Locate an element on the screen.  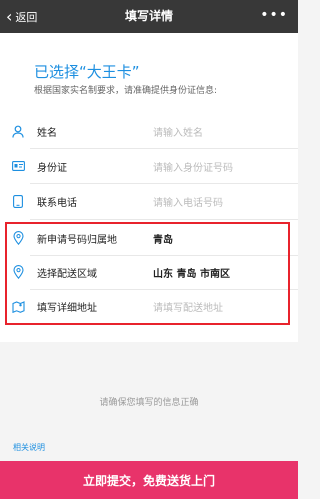
selected-plan-headline: 已选择“大王卡” is located at coordinates (87, 72).